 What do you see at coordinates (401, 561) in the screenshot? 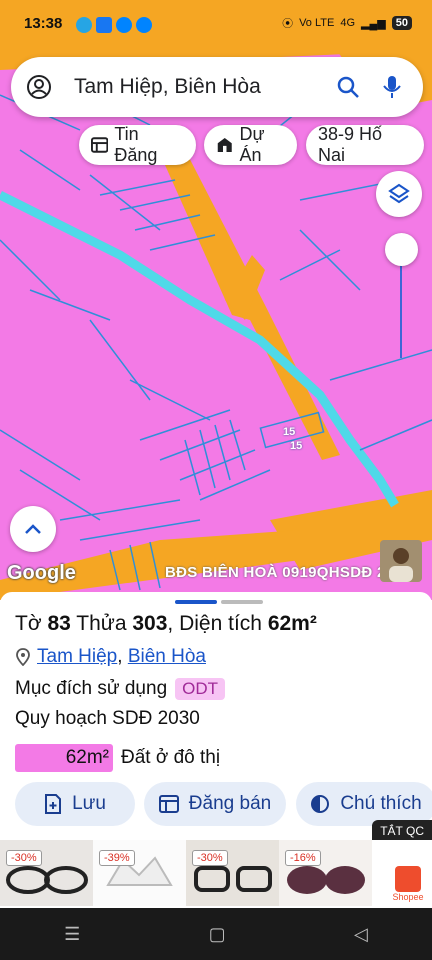
I see `avatar` at bounding box center [401, 561].